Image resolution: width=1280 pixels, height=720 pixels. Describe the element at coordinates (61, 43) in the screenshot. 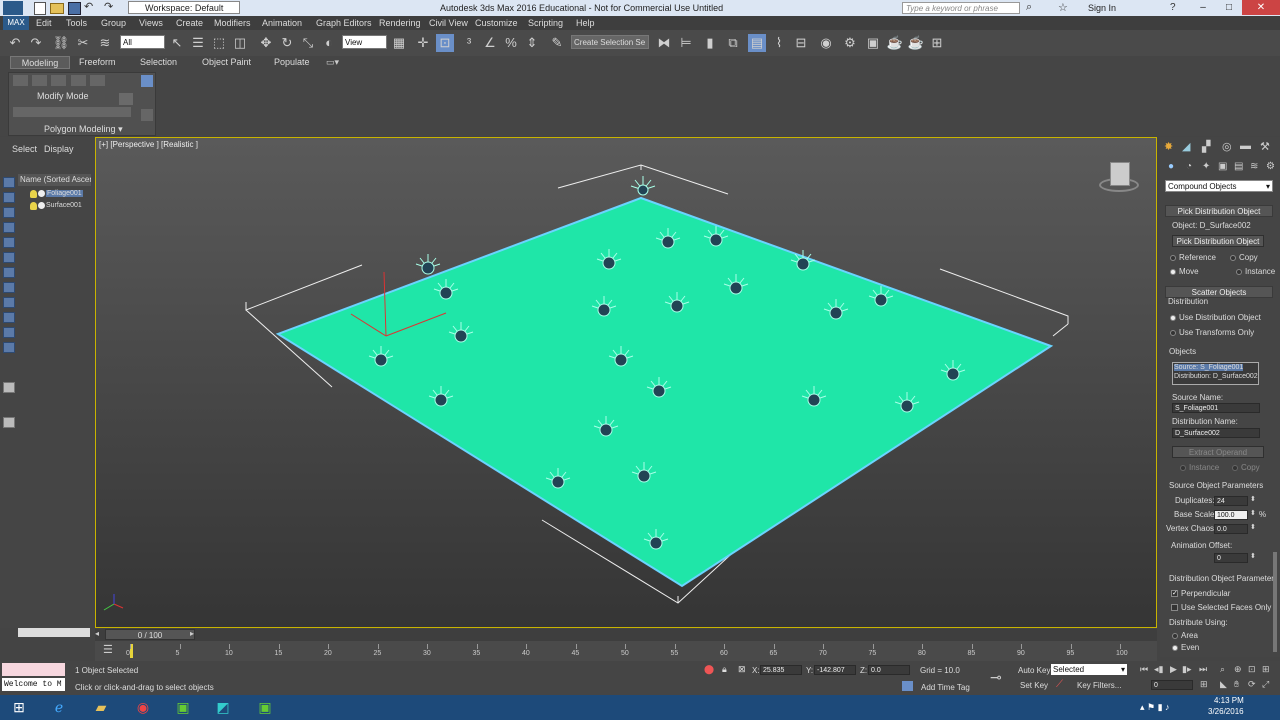

I see `link-icon: ⛓` at that location.